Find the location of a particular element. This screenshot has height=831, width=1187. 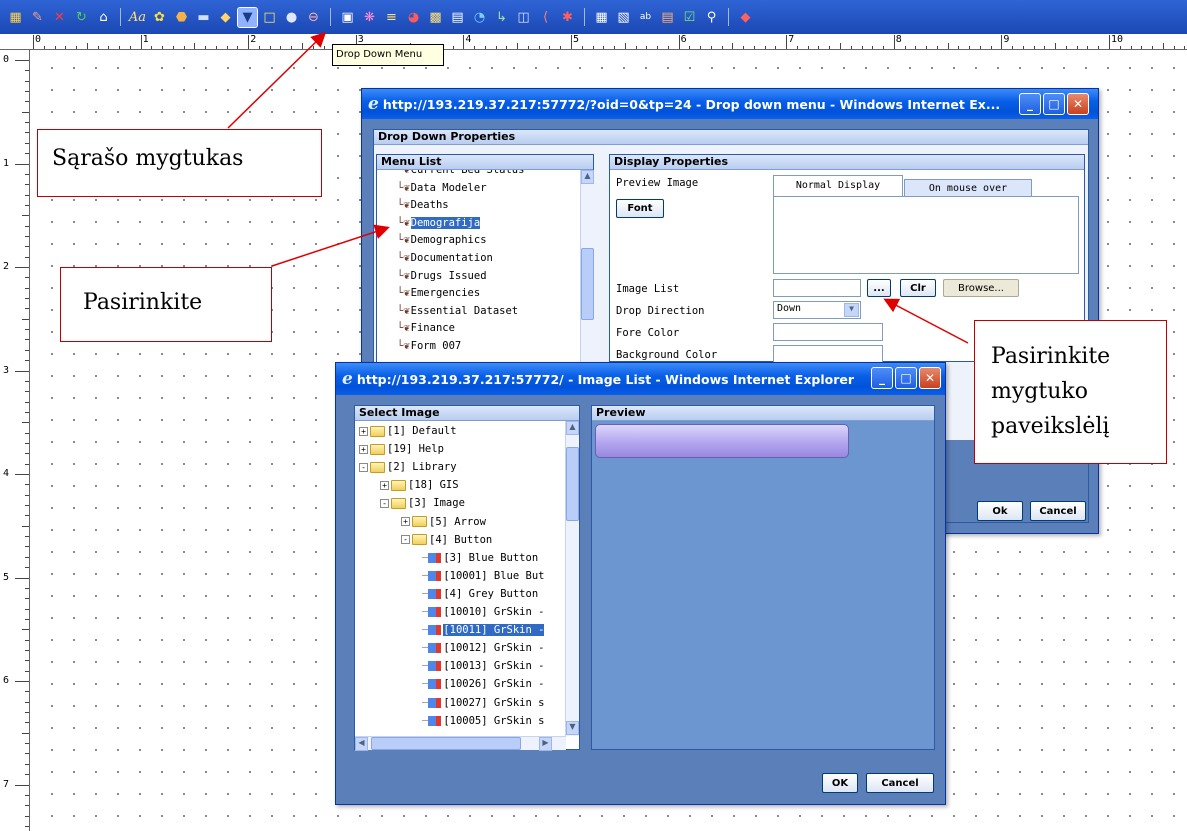

tree-folder-item: + [18] GIS is located at coordinates (419, 485).